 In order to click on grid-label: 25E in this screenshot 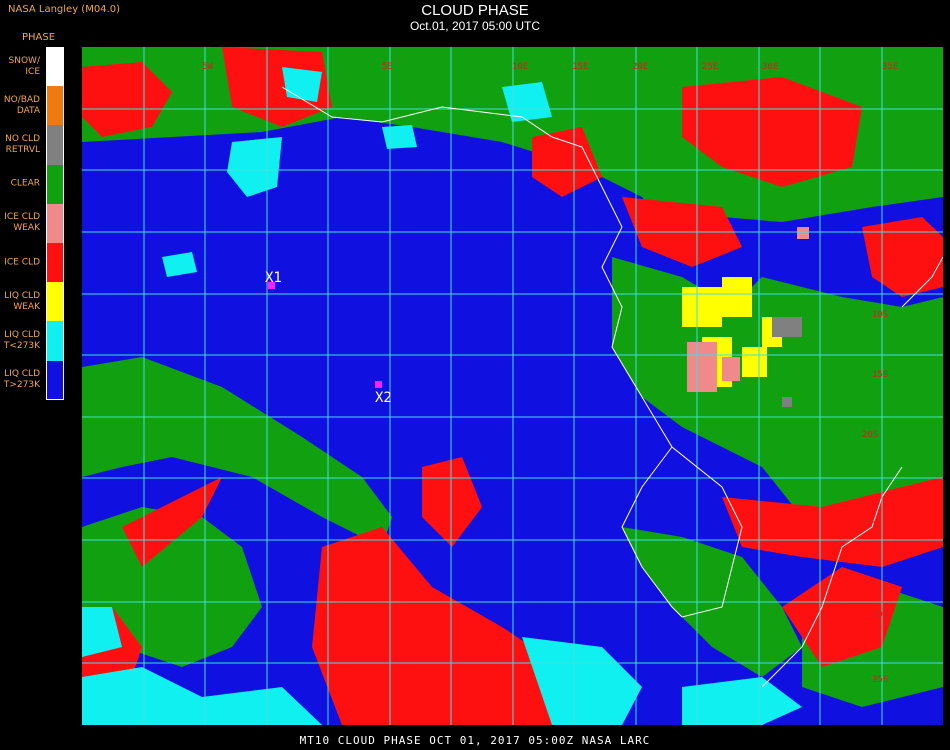, I will do `click(710, 67)`.